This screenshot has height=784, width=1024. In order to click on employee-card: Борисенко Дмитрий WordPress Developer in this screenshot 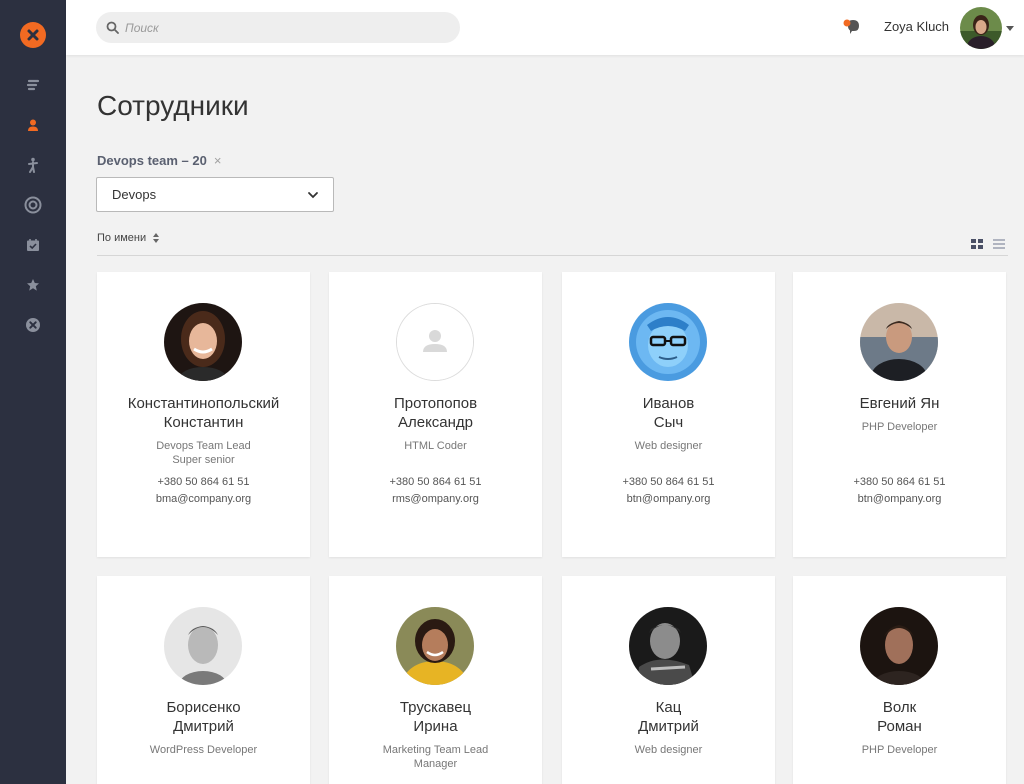, I will do `click(203, 680)`.